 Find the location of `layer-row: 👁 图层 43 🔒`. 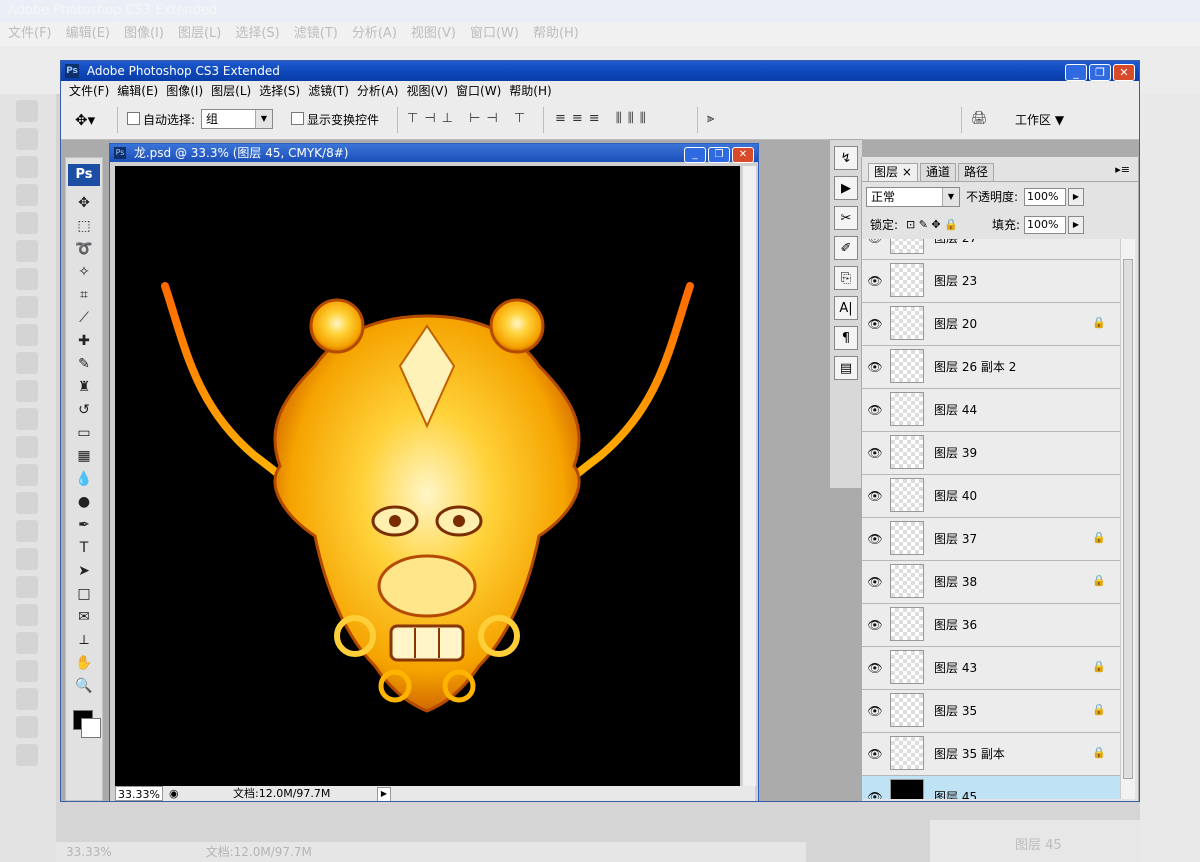

layer-row: 👁 图层 43 🔒 is located at coordinates (991, 668).